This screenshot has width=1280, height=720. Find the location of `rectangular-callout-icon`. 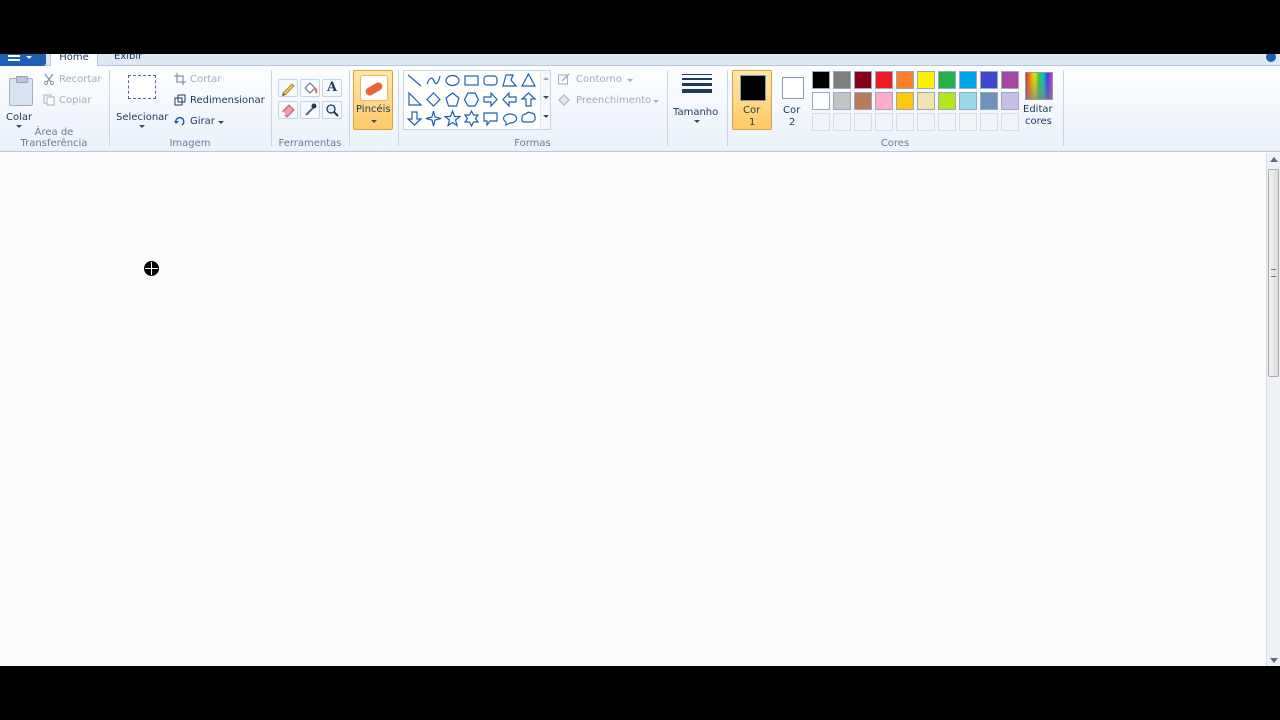

rectangular-callout-icon is located at coordinates (490, 118).